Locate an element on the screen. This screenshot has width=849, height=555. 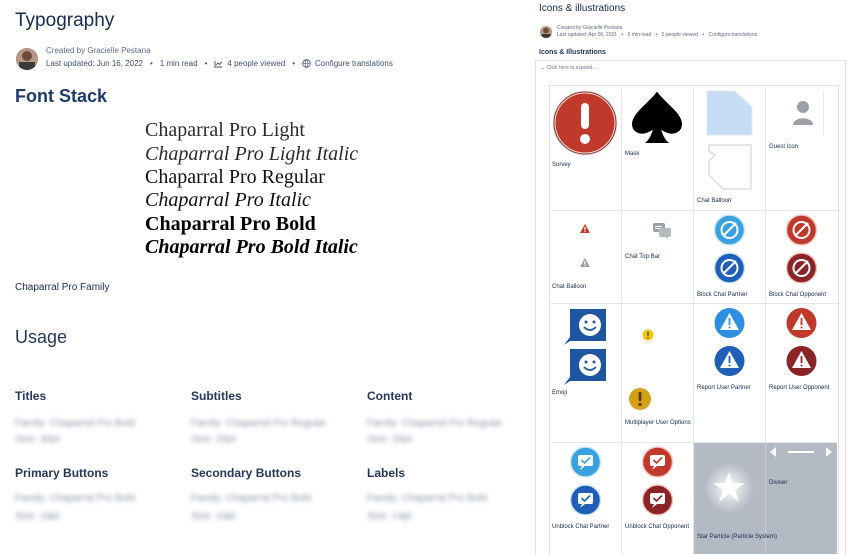
chevron-down-icon: ⌄ is located at coordinates (543, 68).